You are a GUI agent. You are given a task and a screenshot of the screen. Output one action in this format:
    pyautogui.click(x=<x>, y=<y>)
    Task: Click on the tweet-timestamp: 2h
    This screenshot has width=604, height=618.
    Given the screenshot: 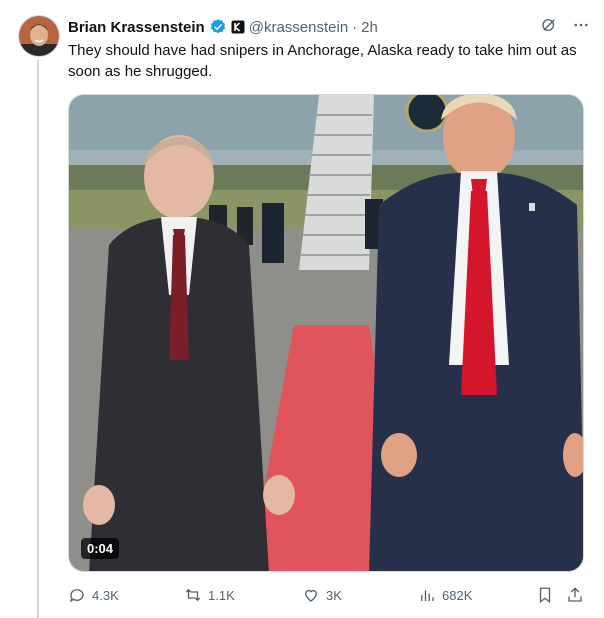 What is the action you would take?
    pyautogui.click(x=369, y=27)
    